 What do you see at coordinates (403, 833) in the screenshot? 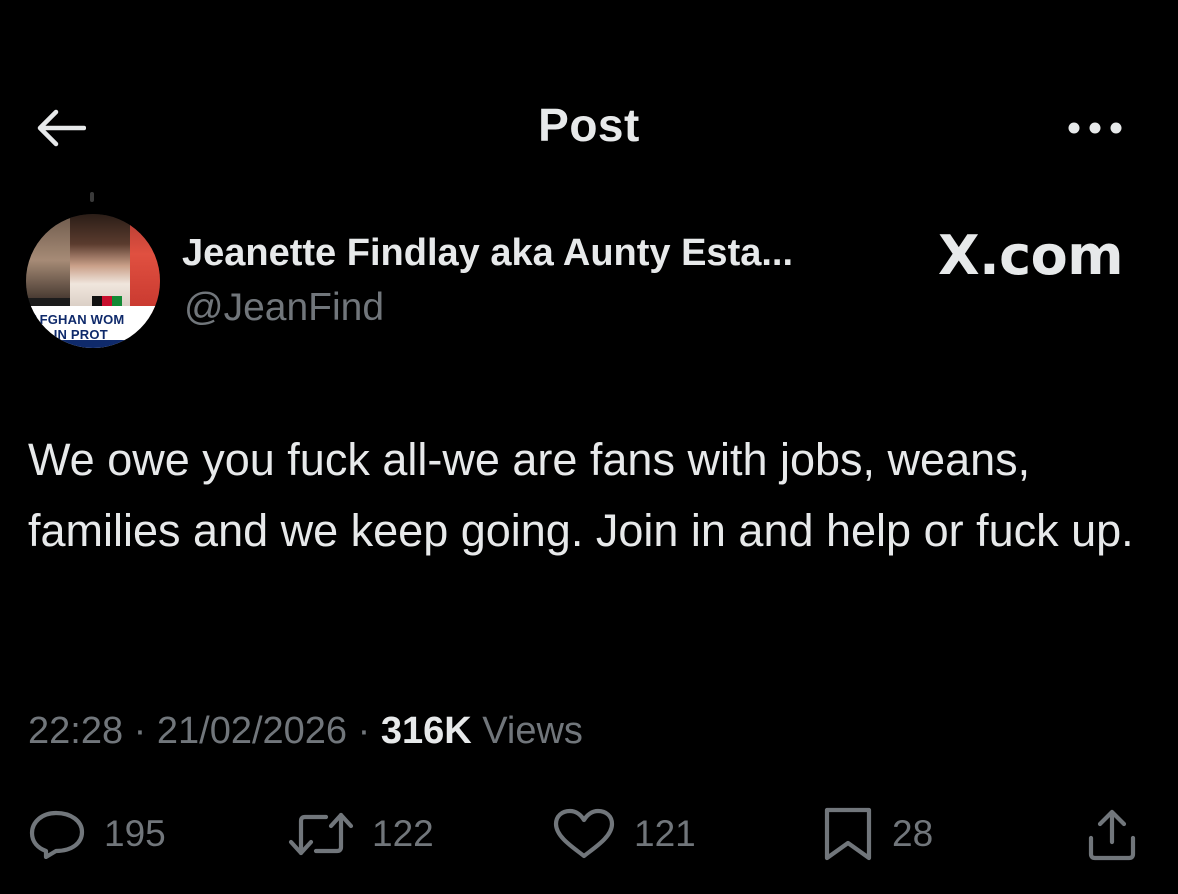
I see `repost-count: 122` at bounding box center [403, 833].